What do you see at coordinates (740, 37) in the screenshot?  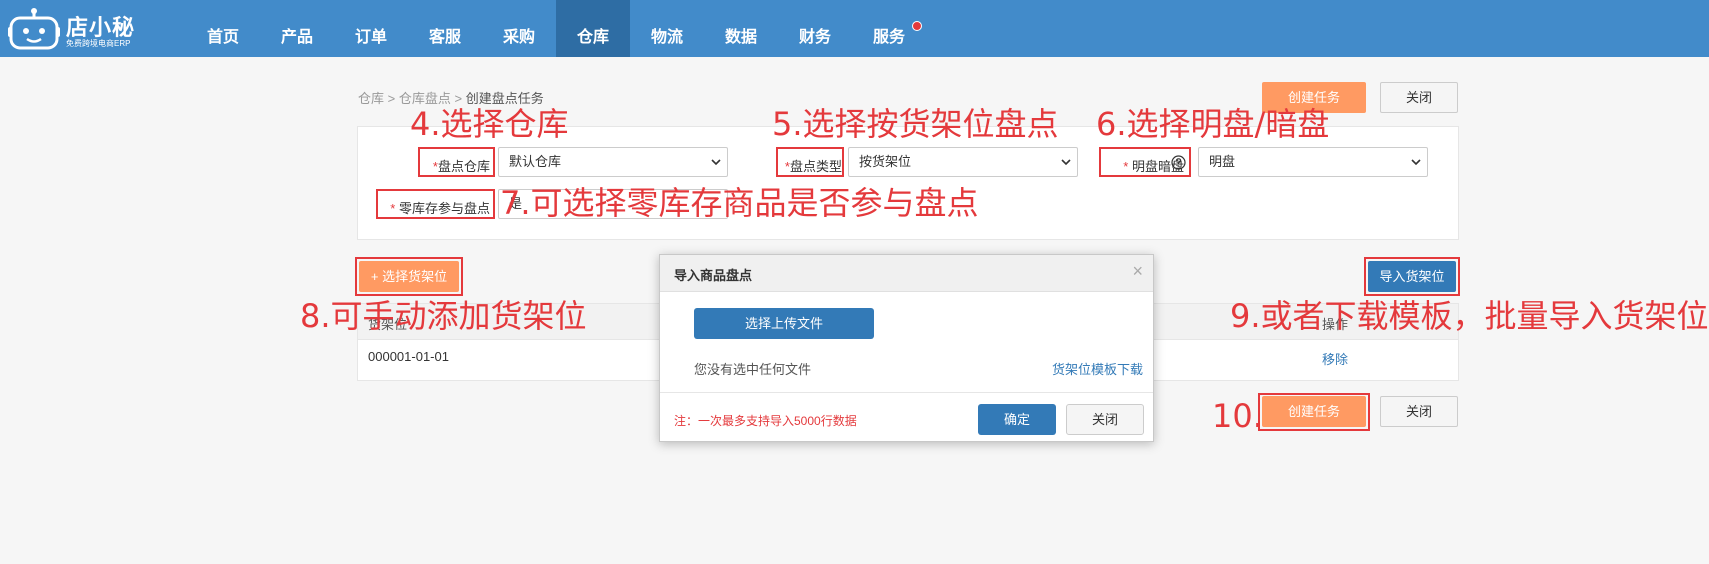 I see `nav-label: 数据` at bounding box center [740, 37].